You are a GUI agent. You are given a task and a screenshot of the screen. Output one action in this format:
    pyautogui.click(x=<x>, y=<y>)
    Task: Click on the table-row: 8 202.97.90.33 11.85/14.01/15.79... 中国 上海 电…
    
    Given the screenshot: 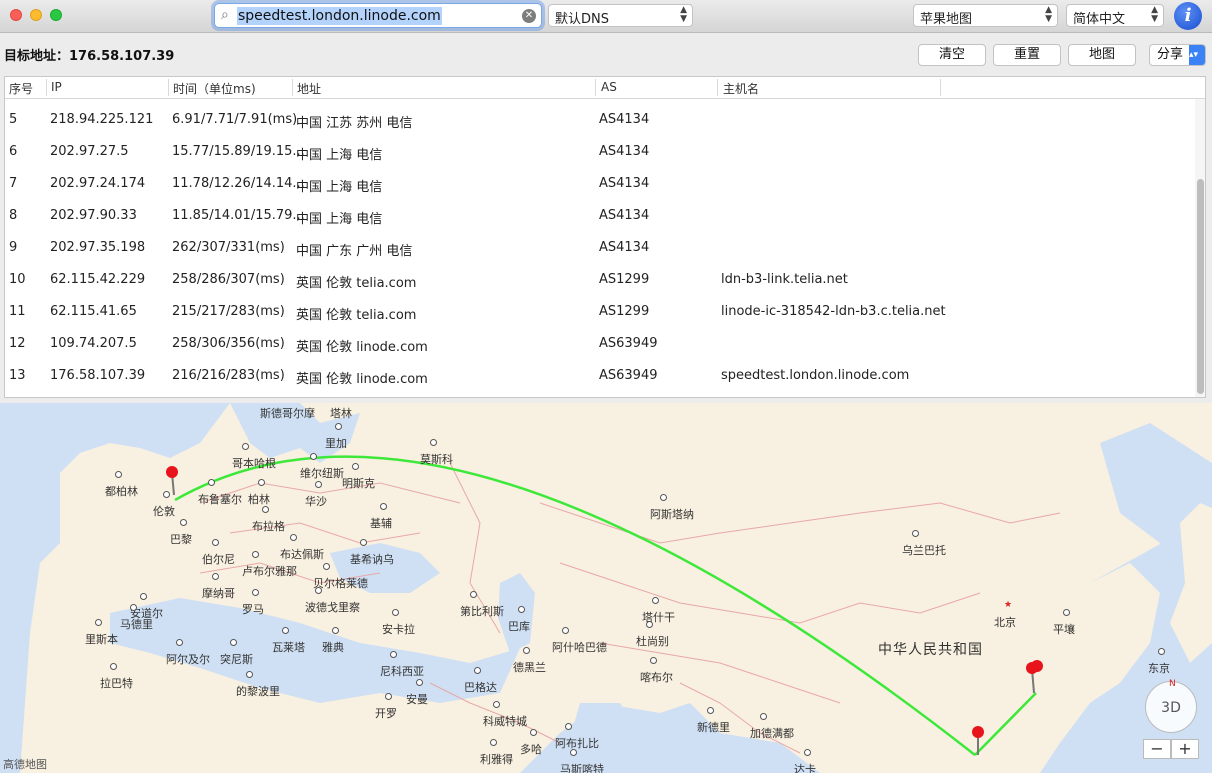 What is the action you would take?
    pyautogui.click(x=599, y=216)
    